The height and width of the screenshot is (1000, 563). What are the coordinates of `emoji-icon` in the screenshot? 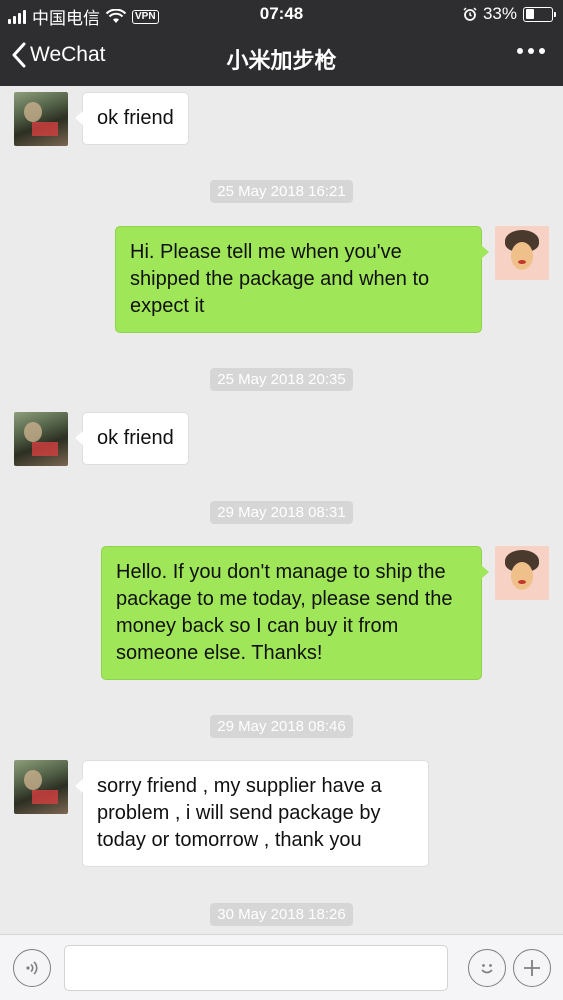 It's located at (487, 969).